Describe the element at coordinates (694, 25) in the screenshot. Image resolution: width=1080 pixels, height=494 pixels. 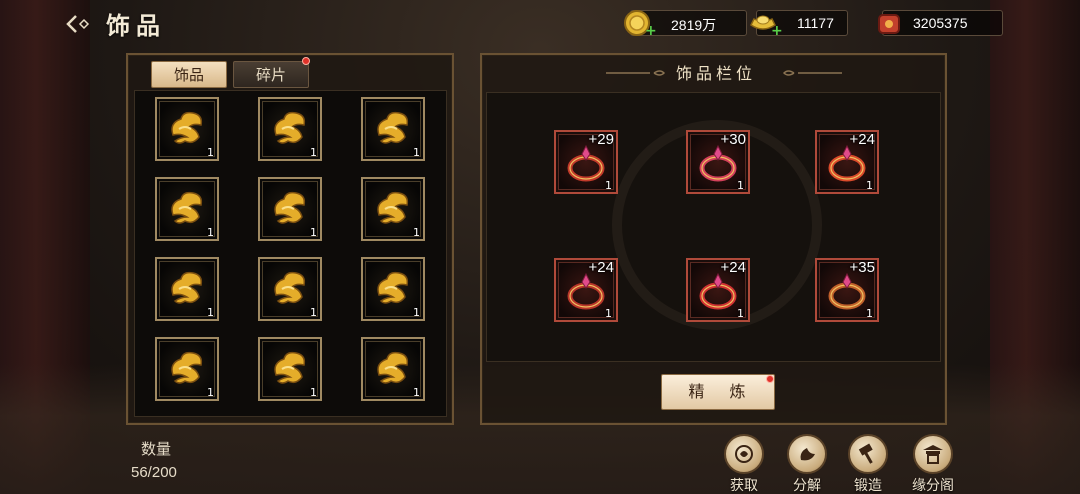
I see `gold-value: 2819万` at that location.